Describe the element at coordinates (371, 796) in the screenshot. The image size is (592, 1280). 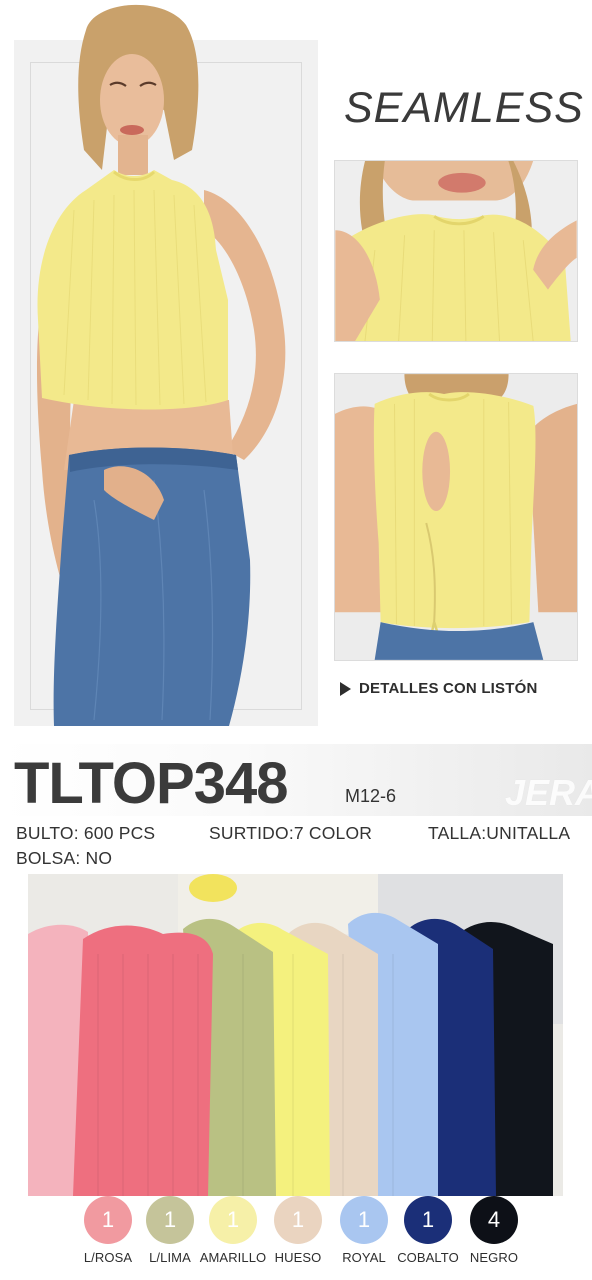
I see `model-code: M12-6` at that location.